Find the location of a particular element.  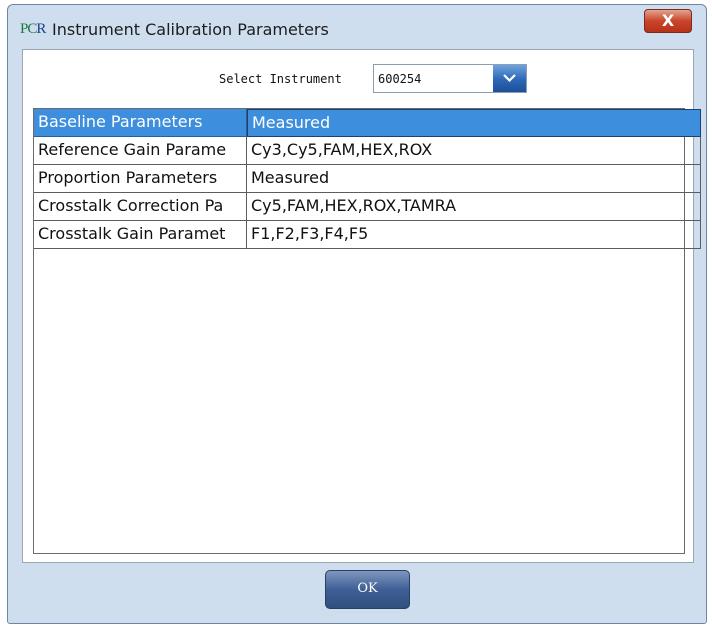

chevron-down-icon is located at coordinates (509, 78).